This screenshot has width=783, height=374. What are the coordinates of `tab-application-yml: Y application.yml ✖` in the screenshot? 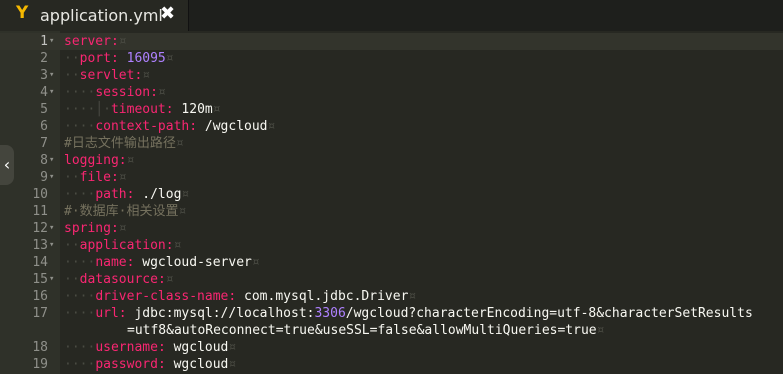 It's located at (94, 15).